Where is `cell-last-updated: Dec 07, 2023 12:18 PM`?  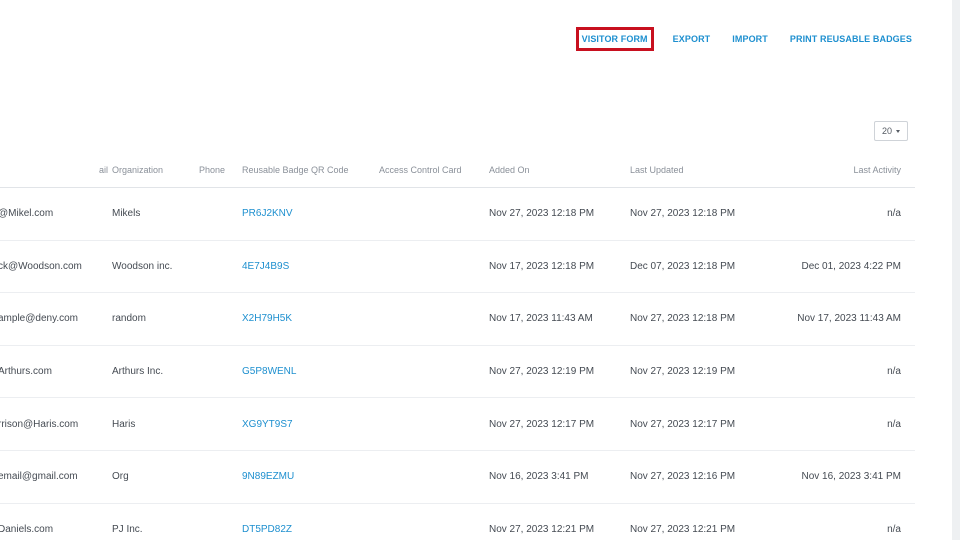
cell-last-updated: Dec 07, 2023 12:18 PM is located at coordinates (683, 266).